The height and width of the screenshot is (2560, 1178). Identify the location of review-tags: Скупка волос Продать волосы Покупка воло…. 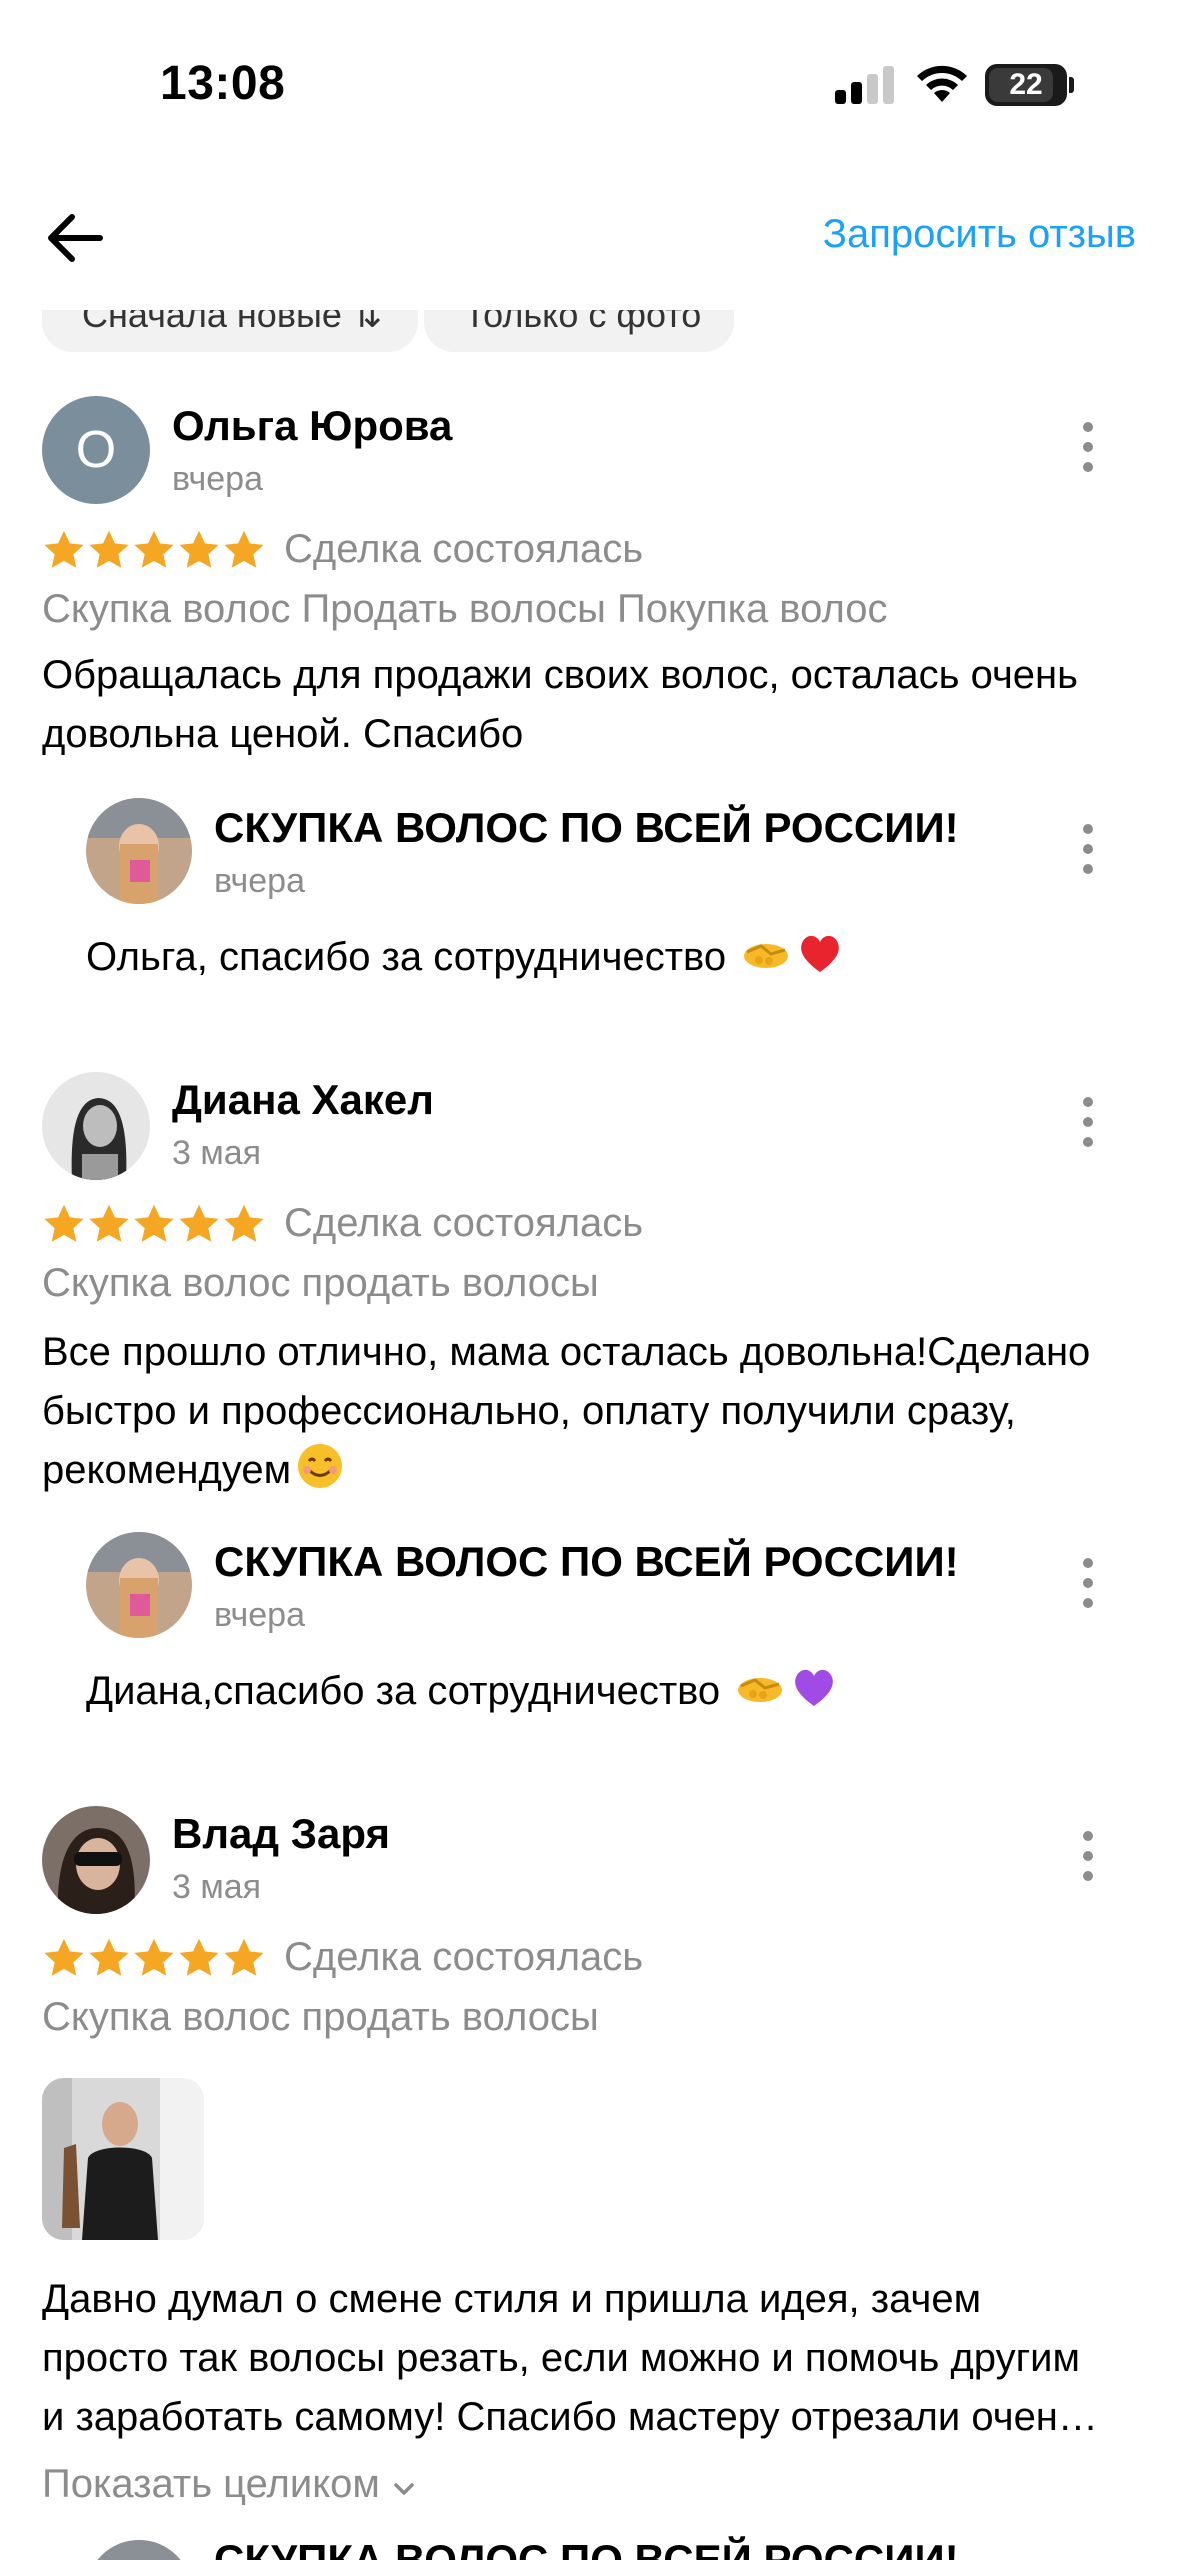
(465, 609).